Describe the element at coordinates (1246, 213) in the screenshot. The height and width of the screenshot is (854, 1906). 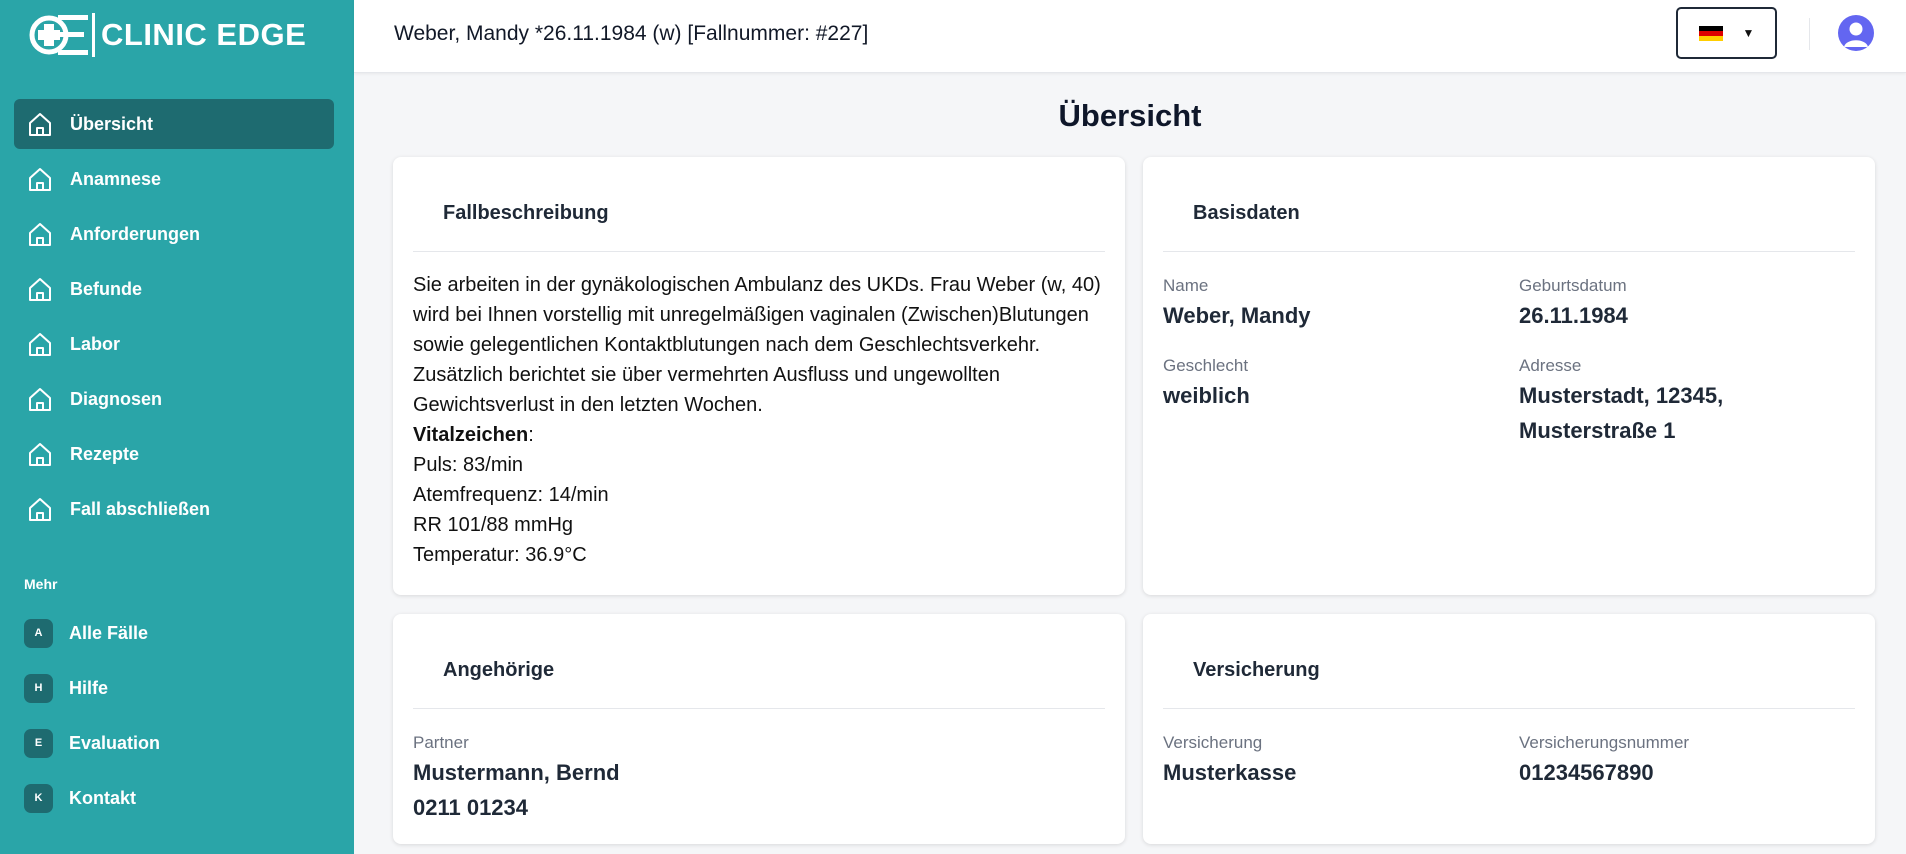
I see `card-title: Basisdaten` at that location.